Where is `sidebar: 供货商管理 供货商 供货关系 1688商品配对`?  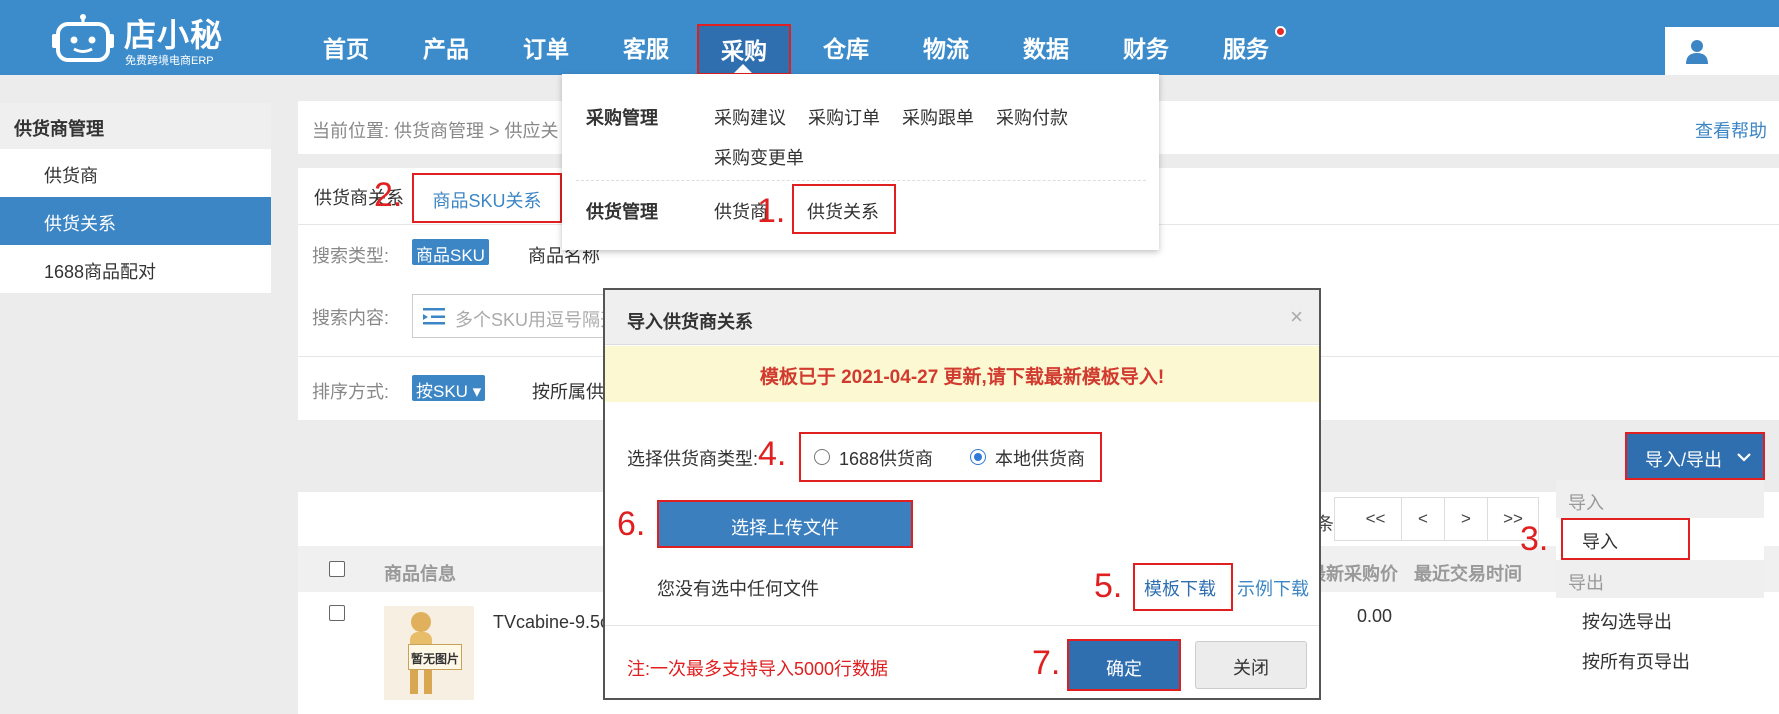 sidebar: 供货商管理 供货商 供货关系 1688商品配对 is located at coordinates (135, 198).